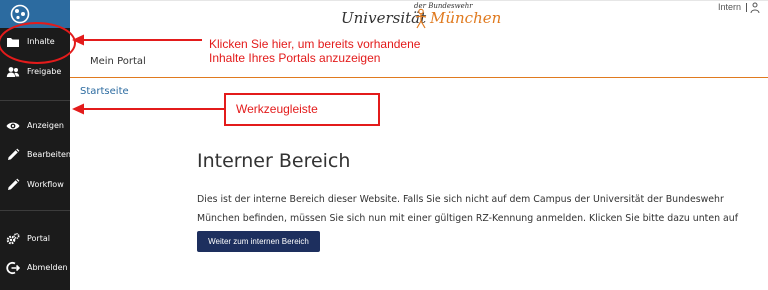 This screenshot has width=768, height=290. What do you see at coordinates (20, 14) in the screenshot?
I see `plone-logo-icon` at bounding box center [20, 14].